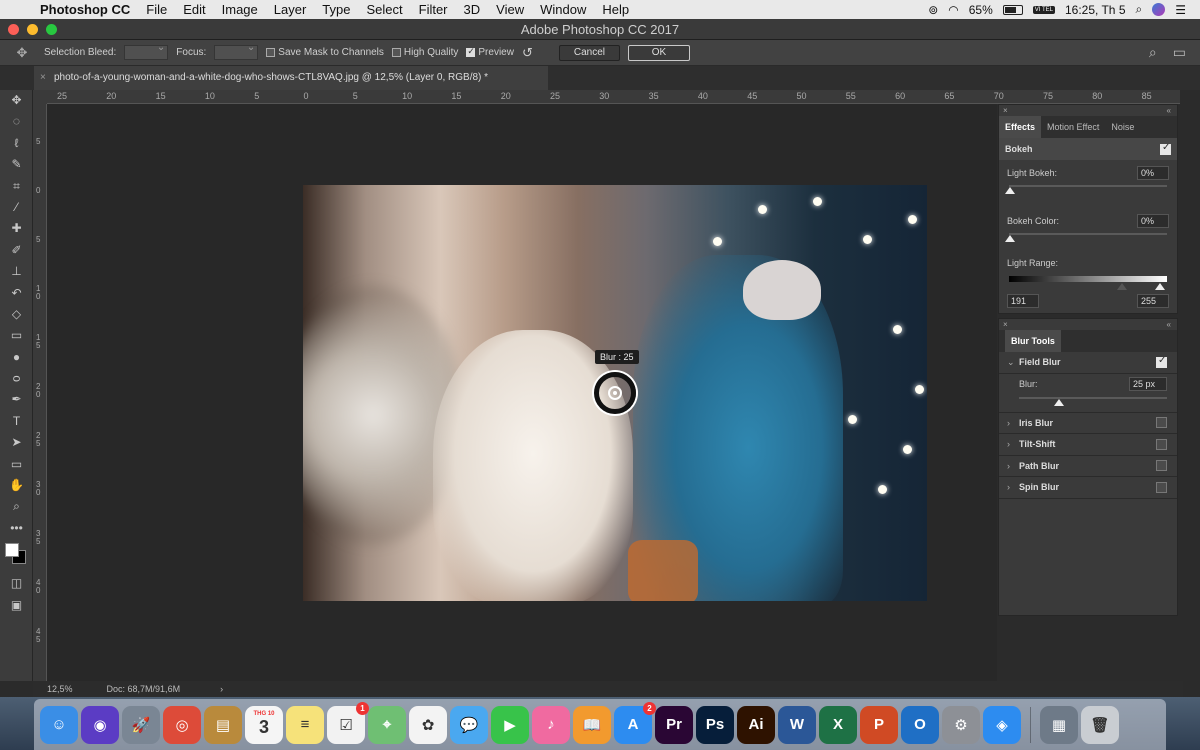  What do you see at coordinates (1161, 487) in the screenshot?
I see `spin-blur-checkbox` at bounding box center [1161, 487].